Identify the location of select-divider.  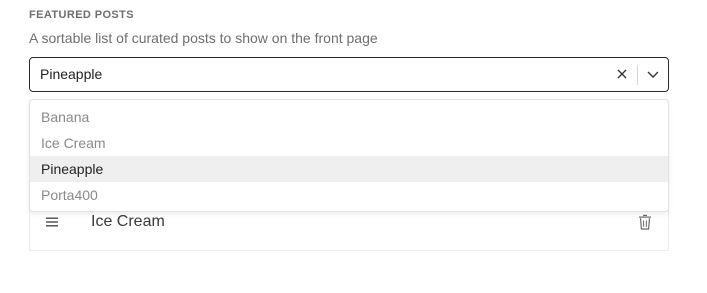
(637, 75).